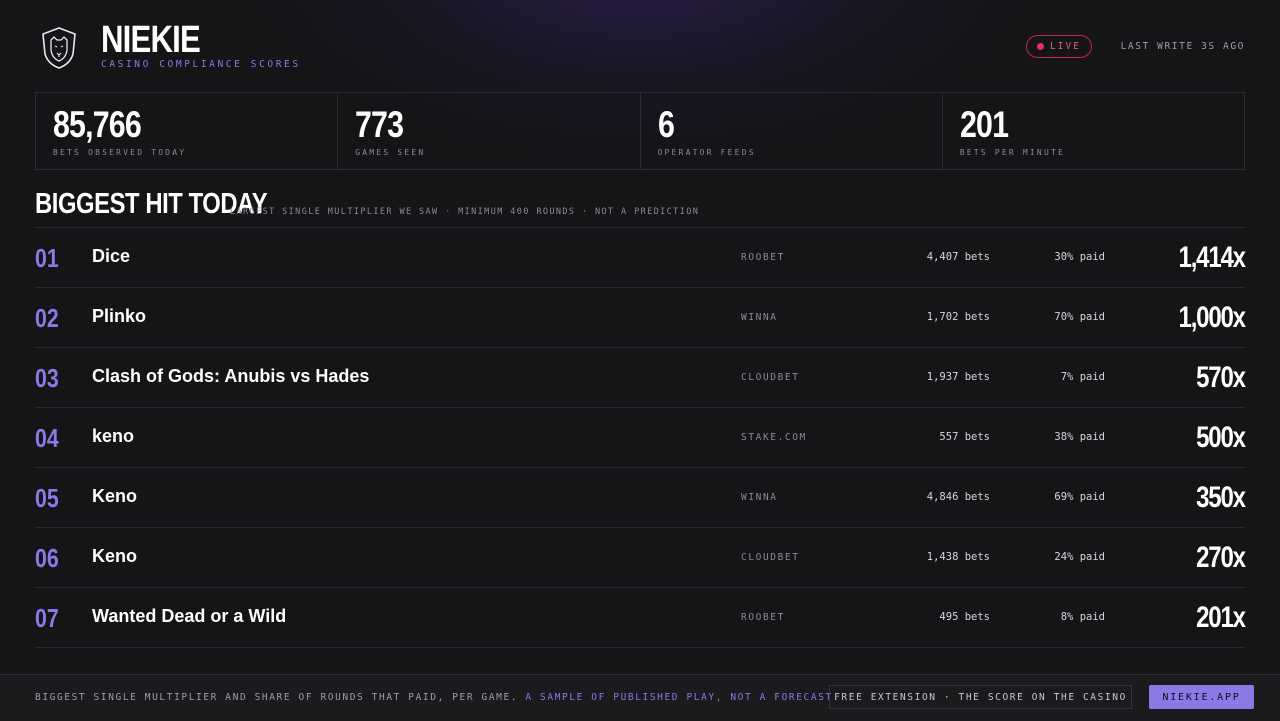 The image size is (1280, 721). Describe the element at coordinates (111, 256) in the screenshot. I see `hit-game-name: Dice` at that location.